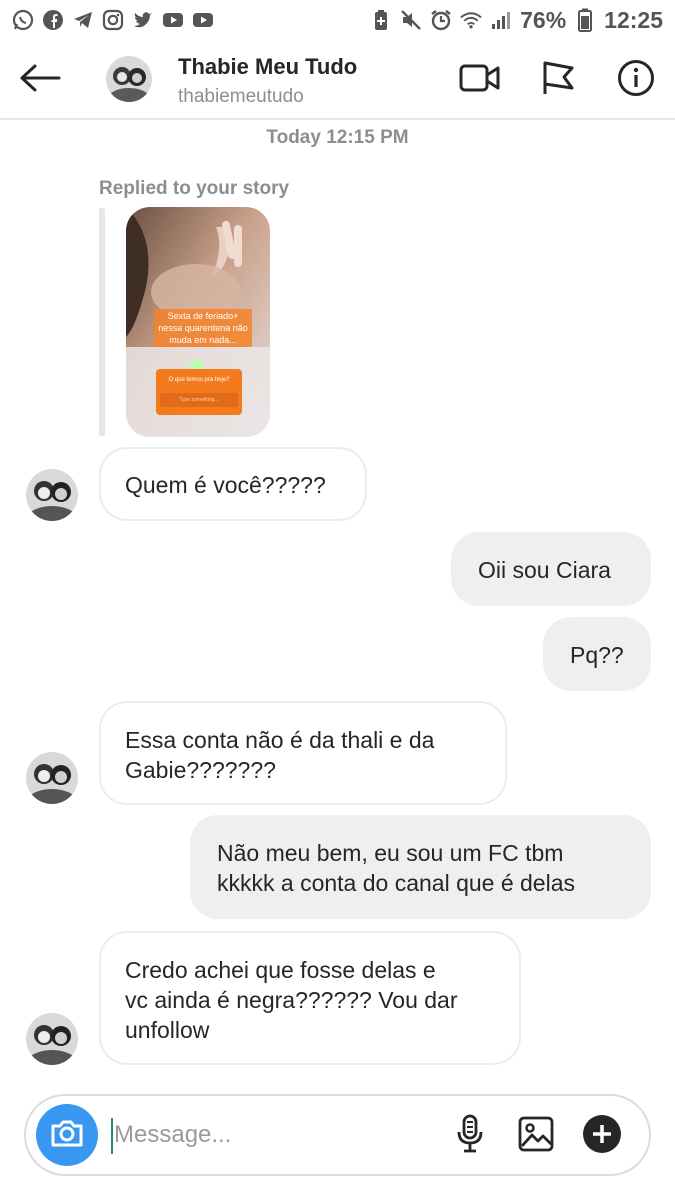 The height and width of the screenshot is (1200, 675). I want to click on voice-message-button, so click(470, 1136).